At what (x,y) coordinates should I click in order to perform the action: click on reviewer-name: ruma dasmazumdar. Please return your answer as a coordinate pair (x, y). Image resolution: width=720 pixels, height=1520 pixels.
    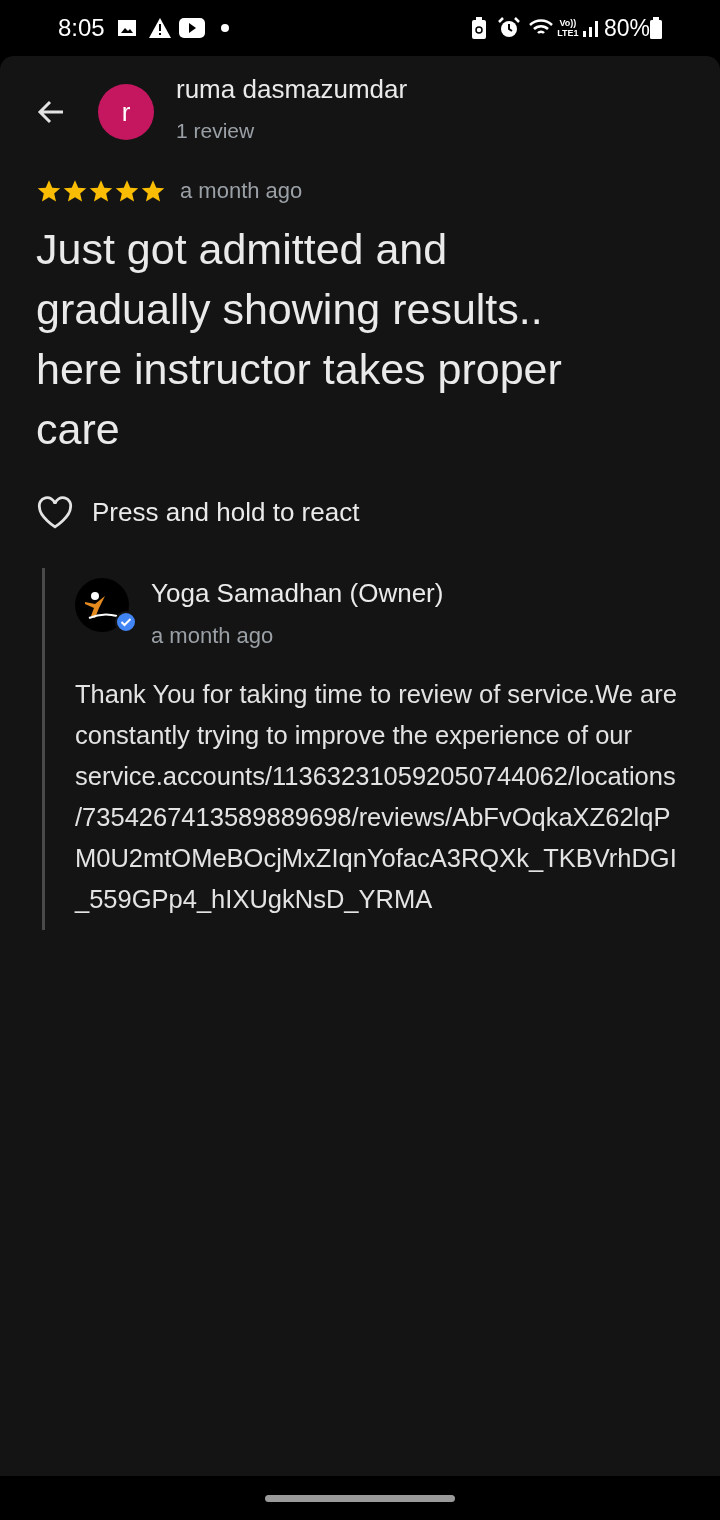
    Looking at the image, I should click on (292, 89).